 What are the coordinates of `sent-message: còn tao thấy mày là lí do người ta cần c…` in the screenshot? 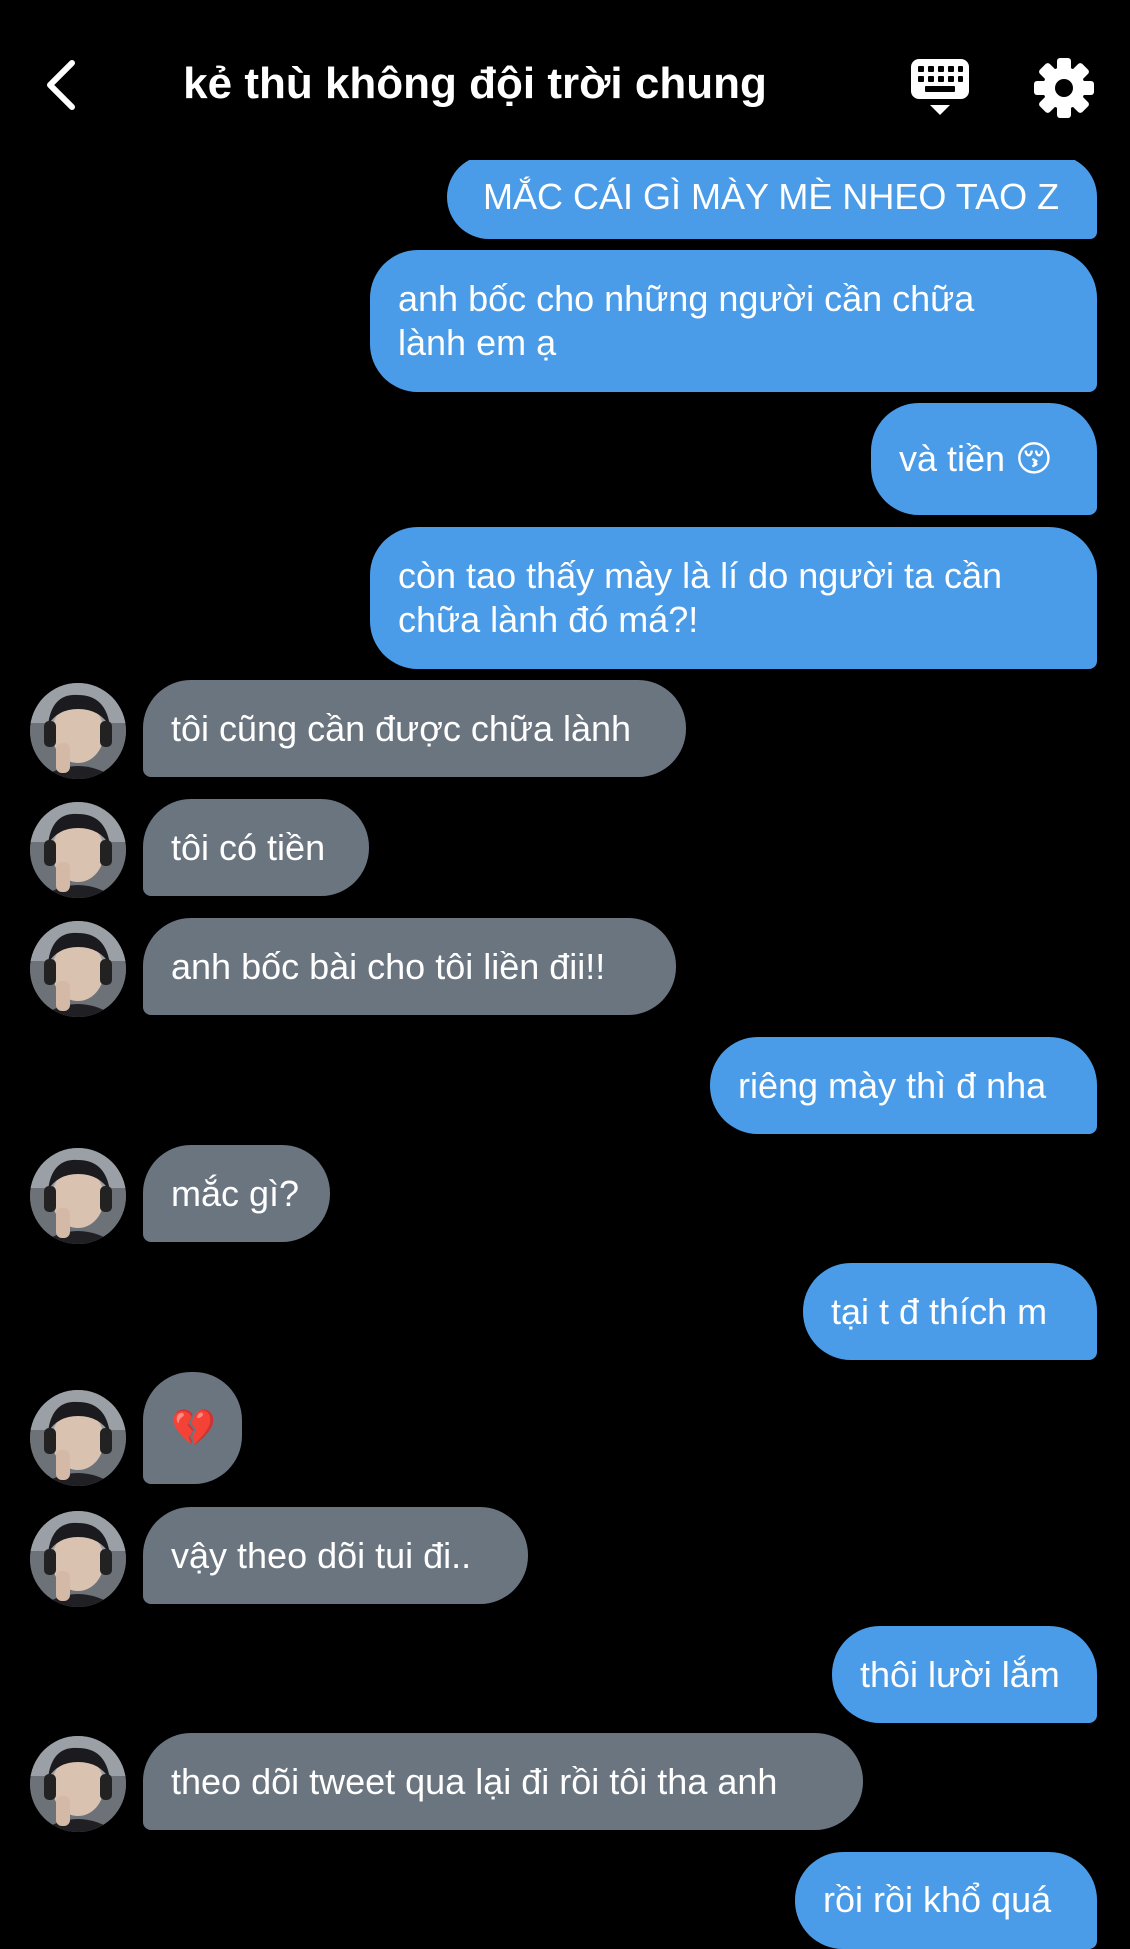 It's located at (733, 598).